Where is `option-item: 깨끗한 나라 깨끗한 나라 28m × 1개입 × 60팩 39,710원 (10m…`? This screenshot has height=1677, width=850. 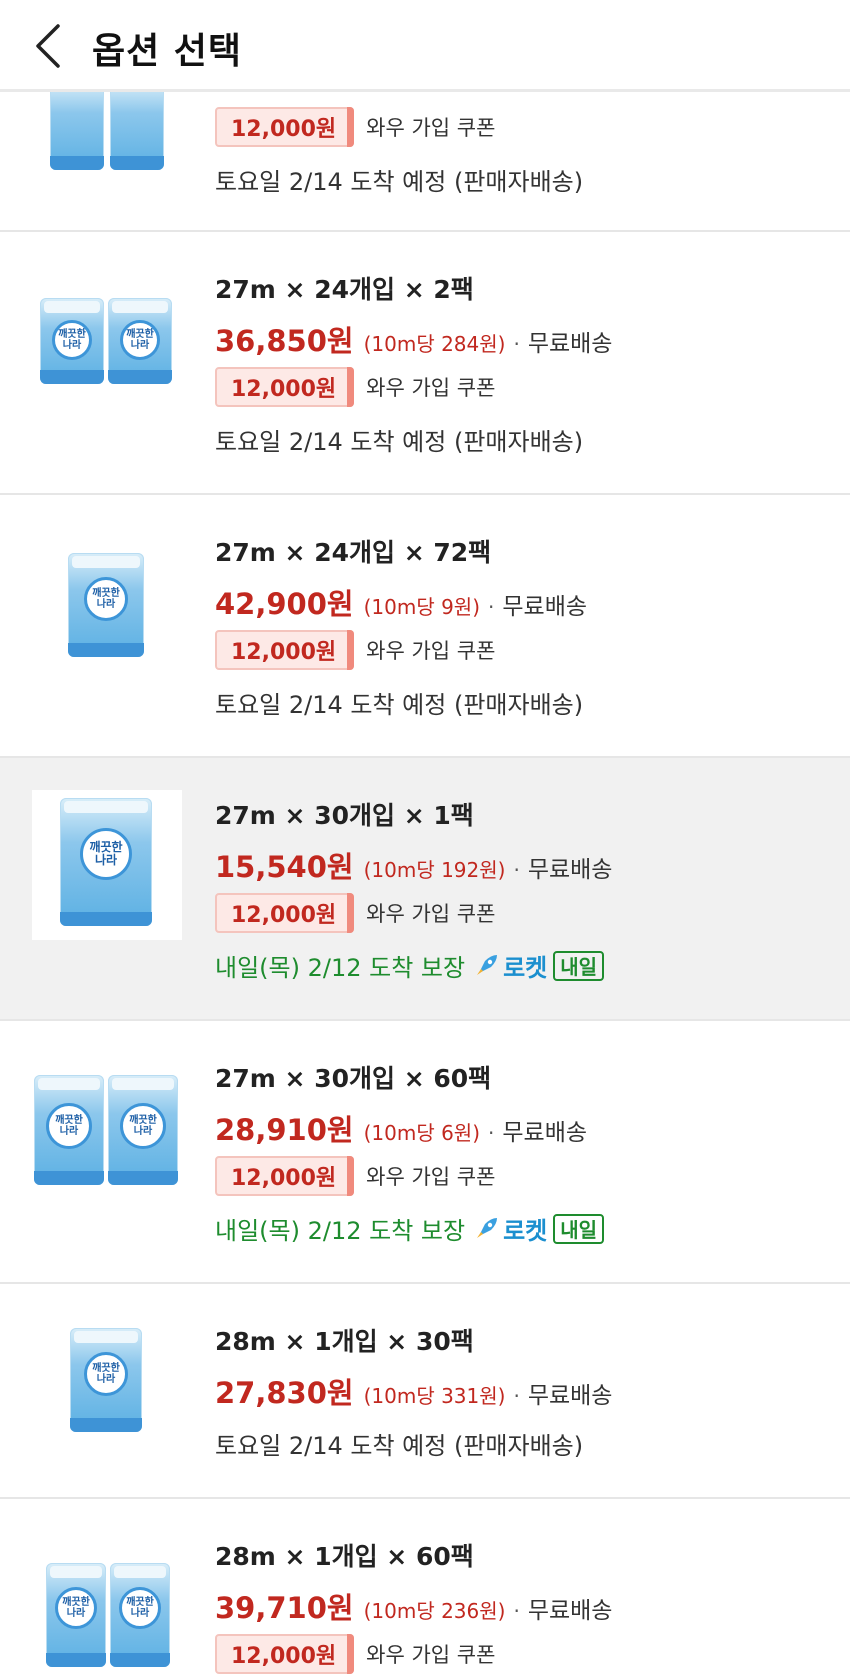
option-item: 깨끗한 나라 깨끗한 나라 28m × 1개입 × 60팩 39,710원 (10m… is located at coordinates (425, 1588).